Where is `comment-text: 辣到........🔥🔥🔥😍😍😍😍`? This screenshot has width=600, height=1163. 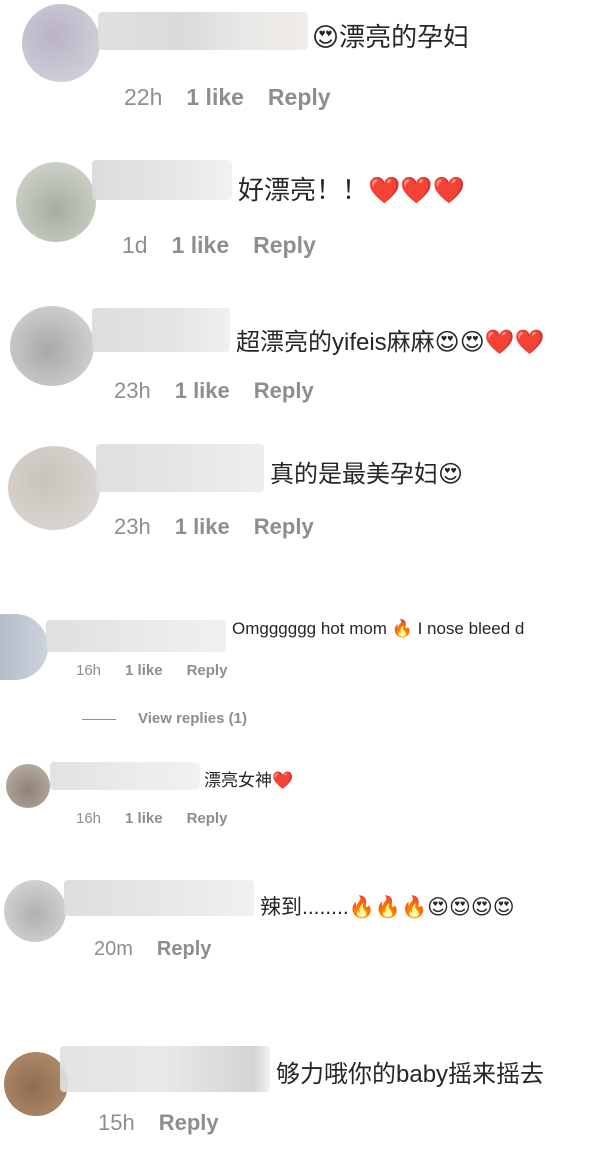 comment-text: 辣到........🔥🔥🔥😍😍😍😍 is located at coordinates (387, 907).